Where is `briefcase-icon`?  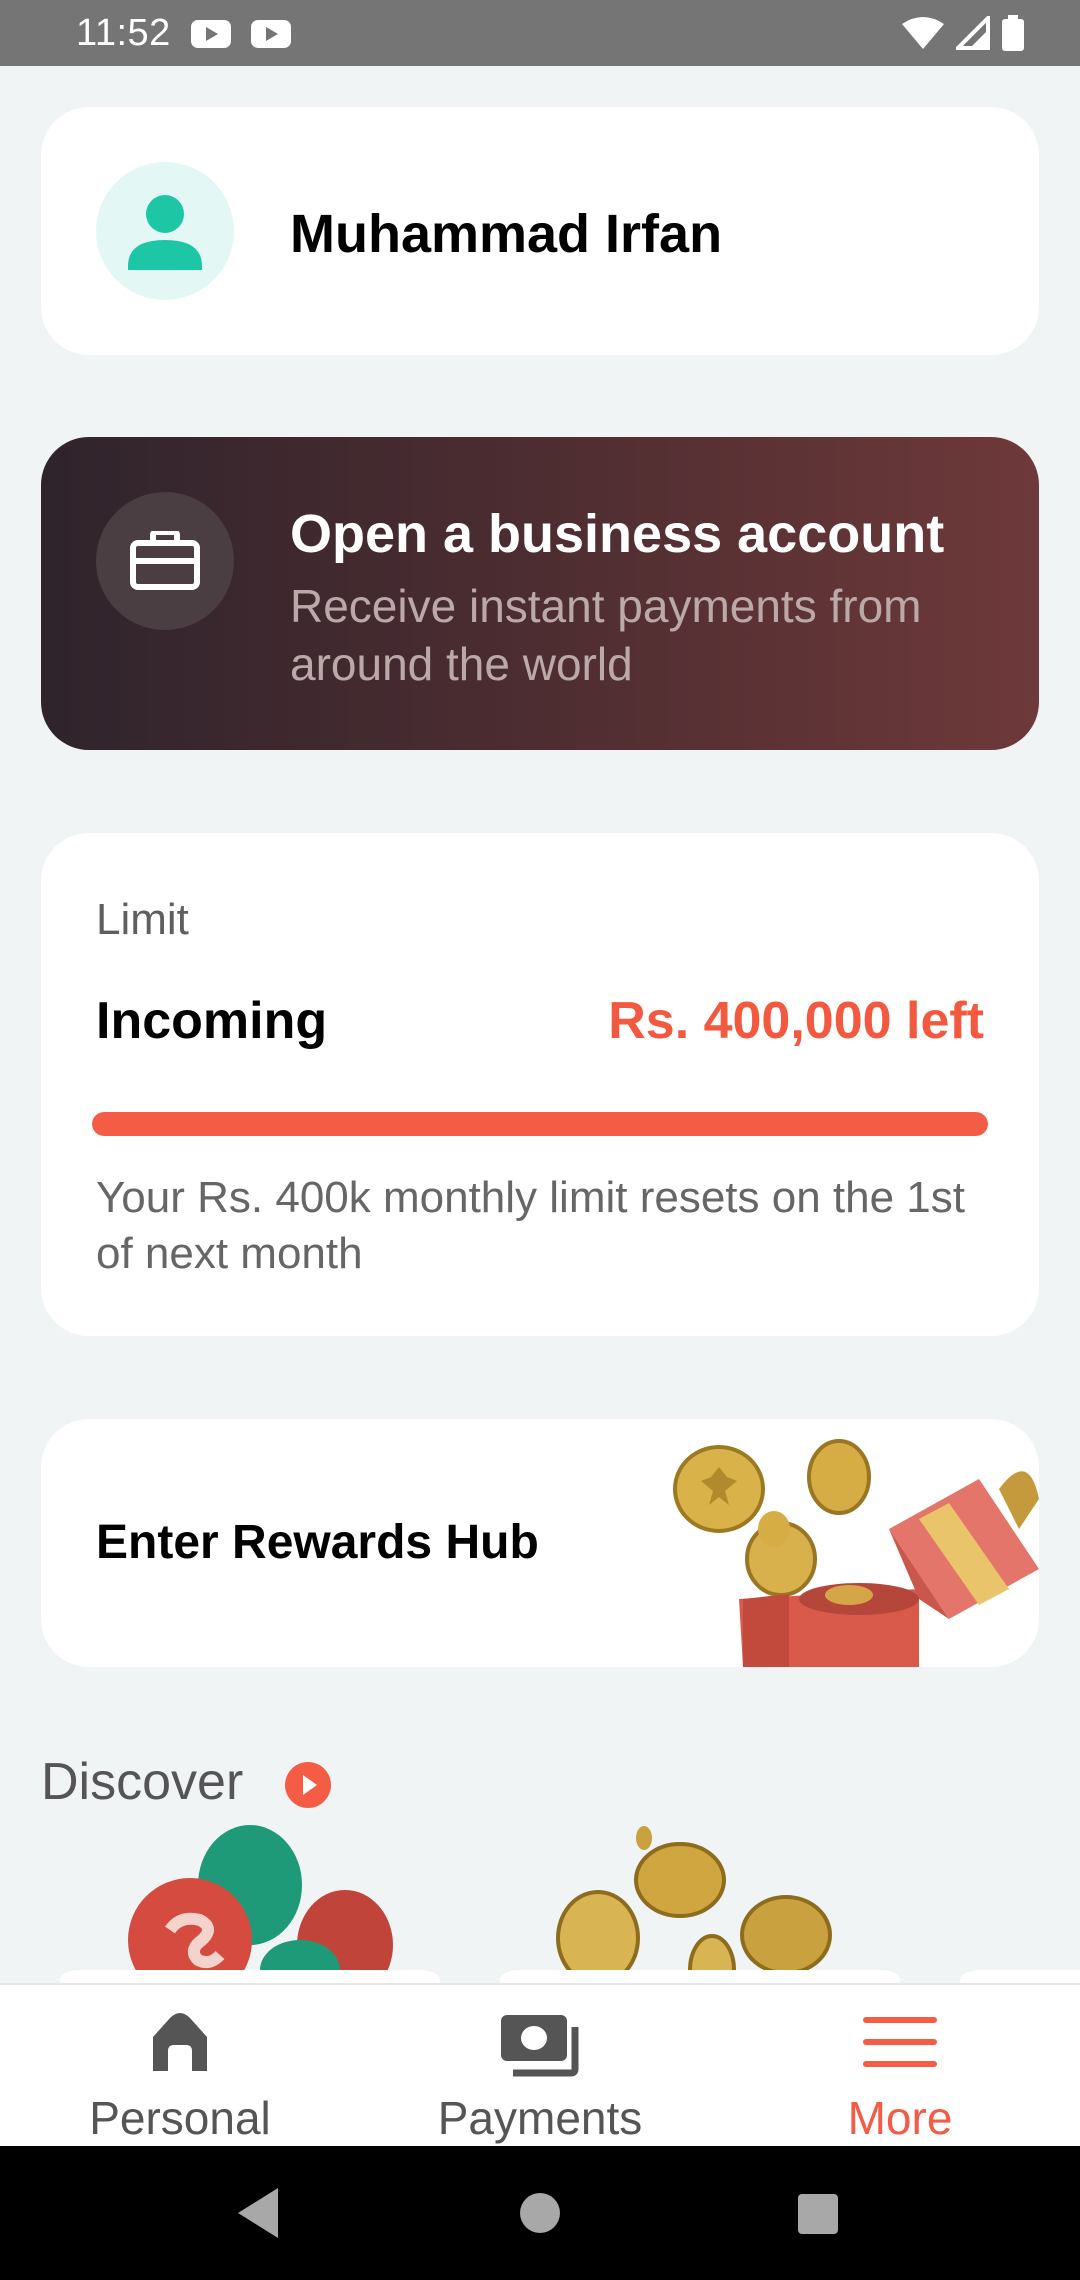
briefcase-icon is located at coordinates (165, 560).